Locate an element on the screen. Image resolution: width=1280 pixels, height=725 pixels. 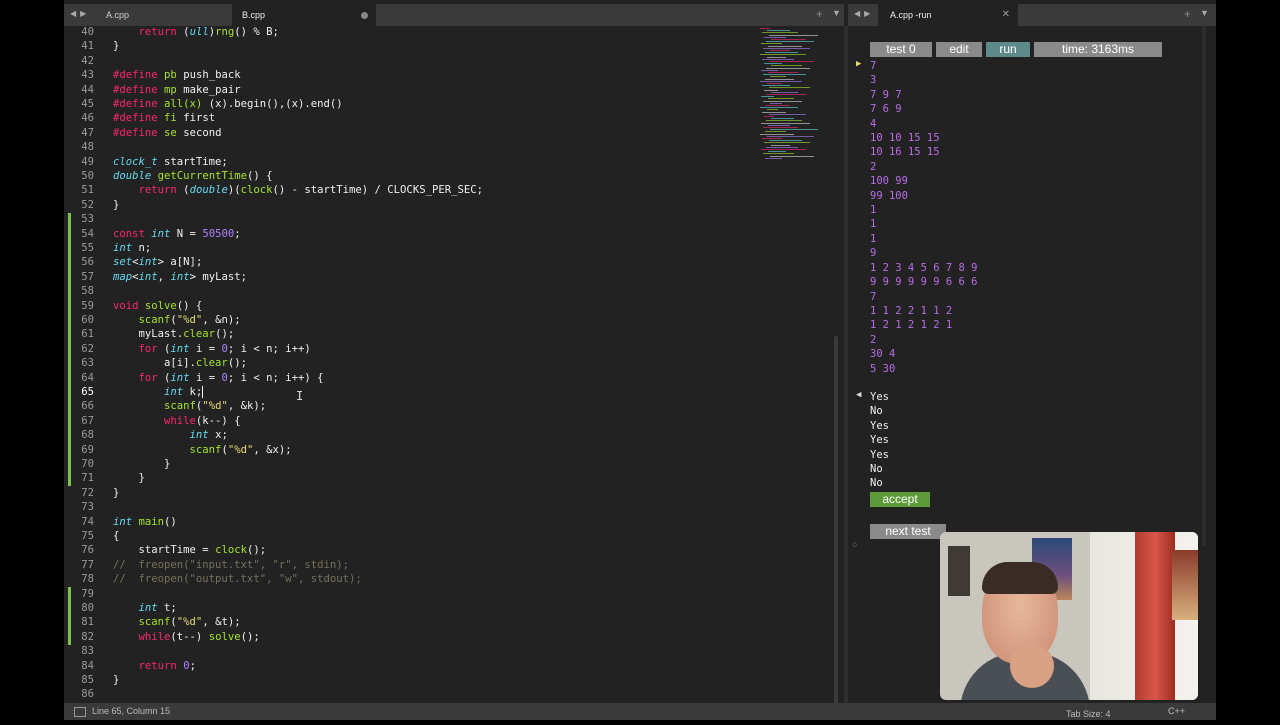
code-text: double getCurrentTime() { is located at coordinates (193, 176).